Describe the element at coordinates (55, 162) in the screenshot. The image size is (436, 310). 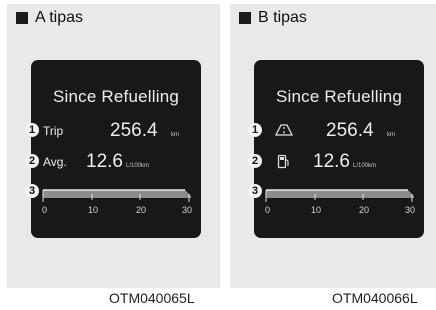
I see `average-label: Avg.` at that location.